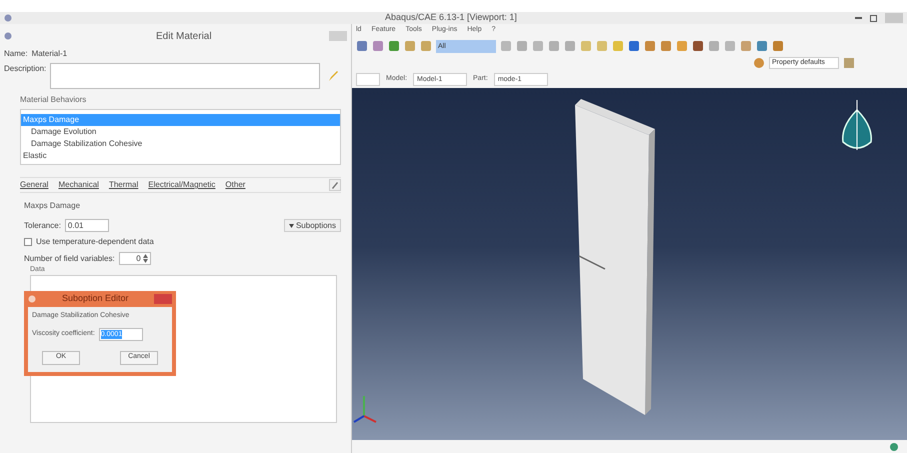  I want to click on description-field, so click(185, 76).